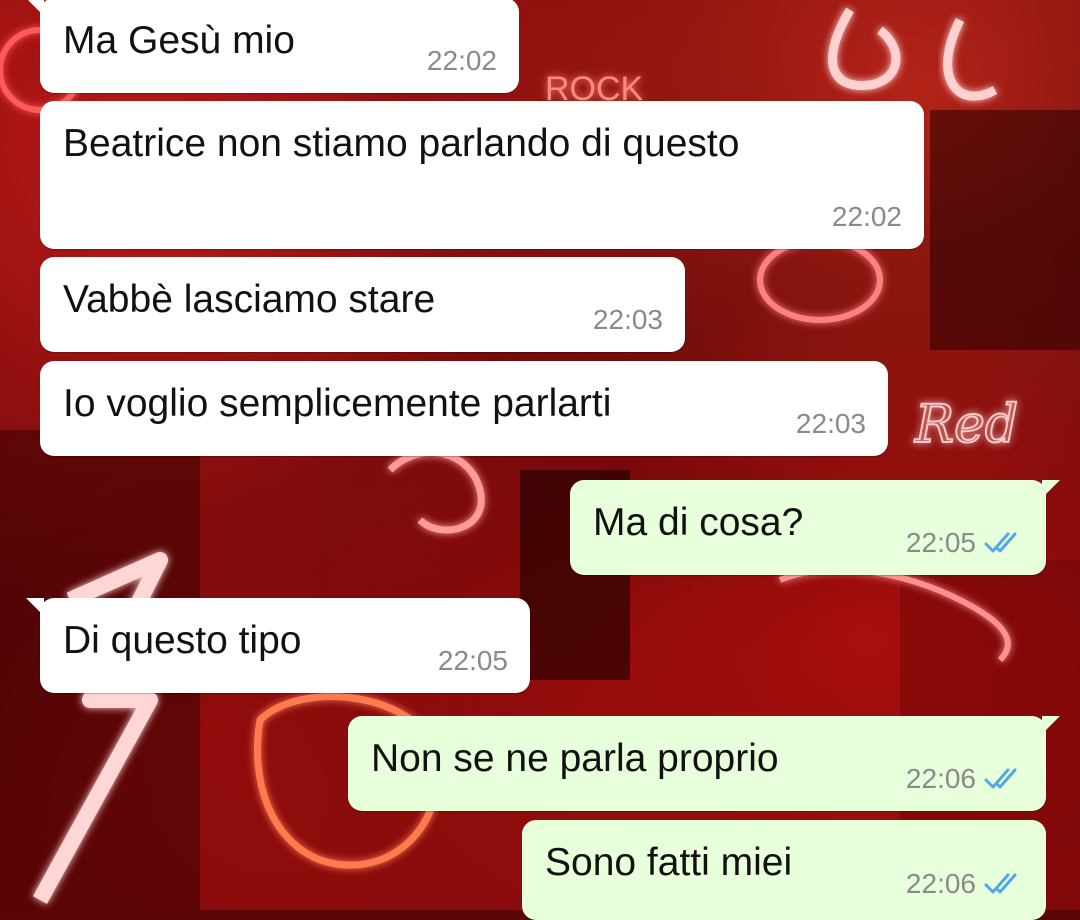 The width and height of the screenshot is (1080, 920). I want to click on message-incoming: Io voglio semplicemente parlarti 22:03, so click(464, 408).